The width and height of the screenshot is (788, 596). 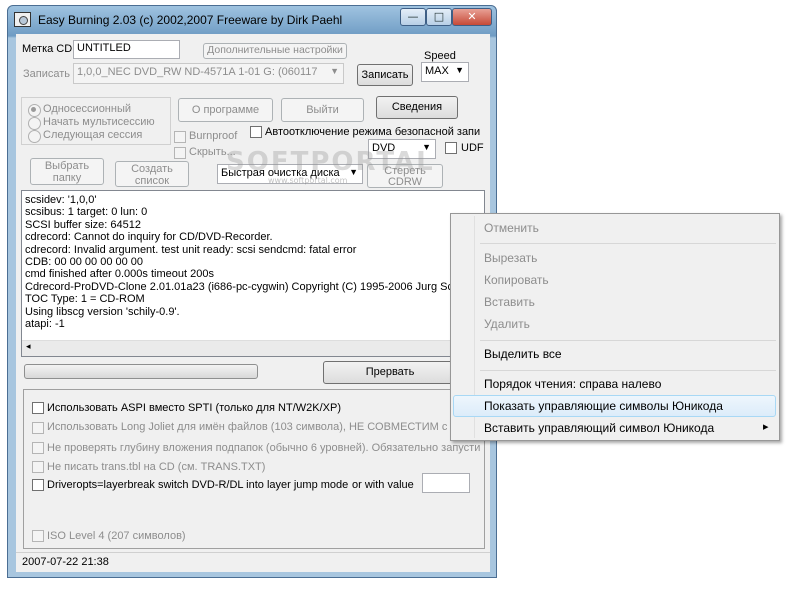 What do you see at coordinates (766, 426) in the screenshot?
I see `submenu-arrow-icon: ▸` at bounding box center [766, 426].